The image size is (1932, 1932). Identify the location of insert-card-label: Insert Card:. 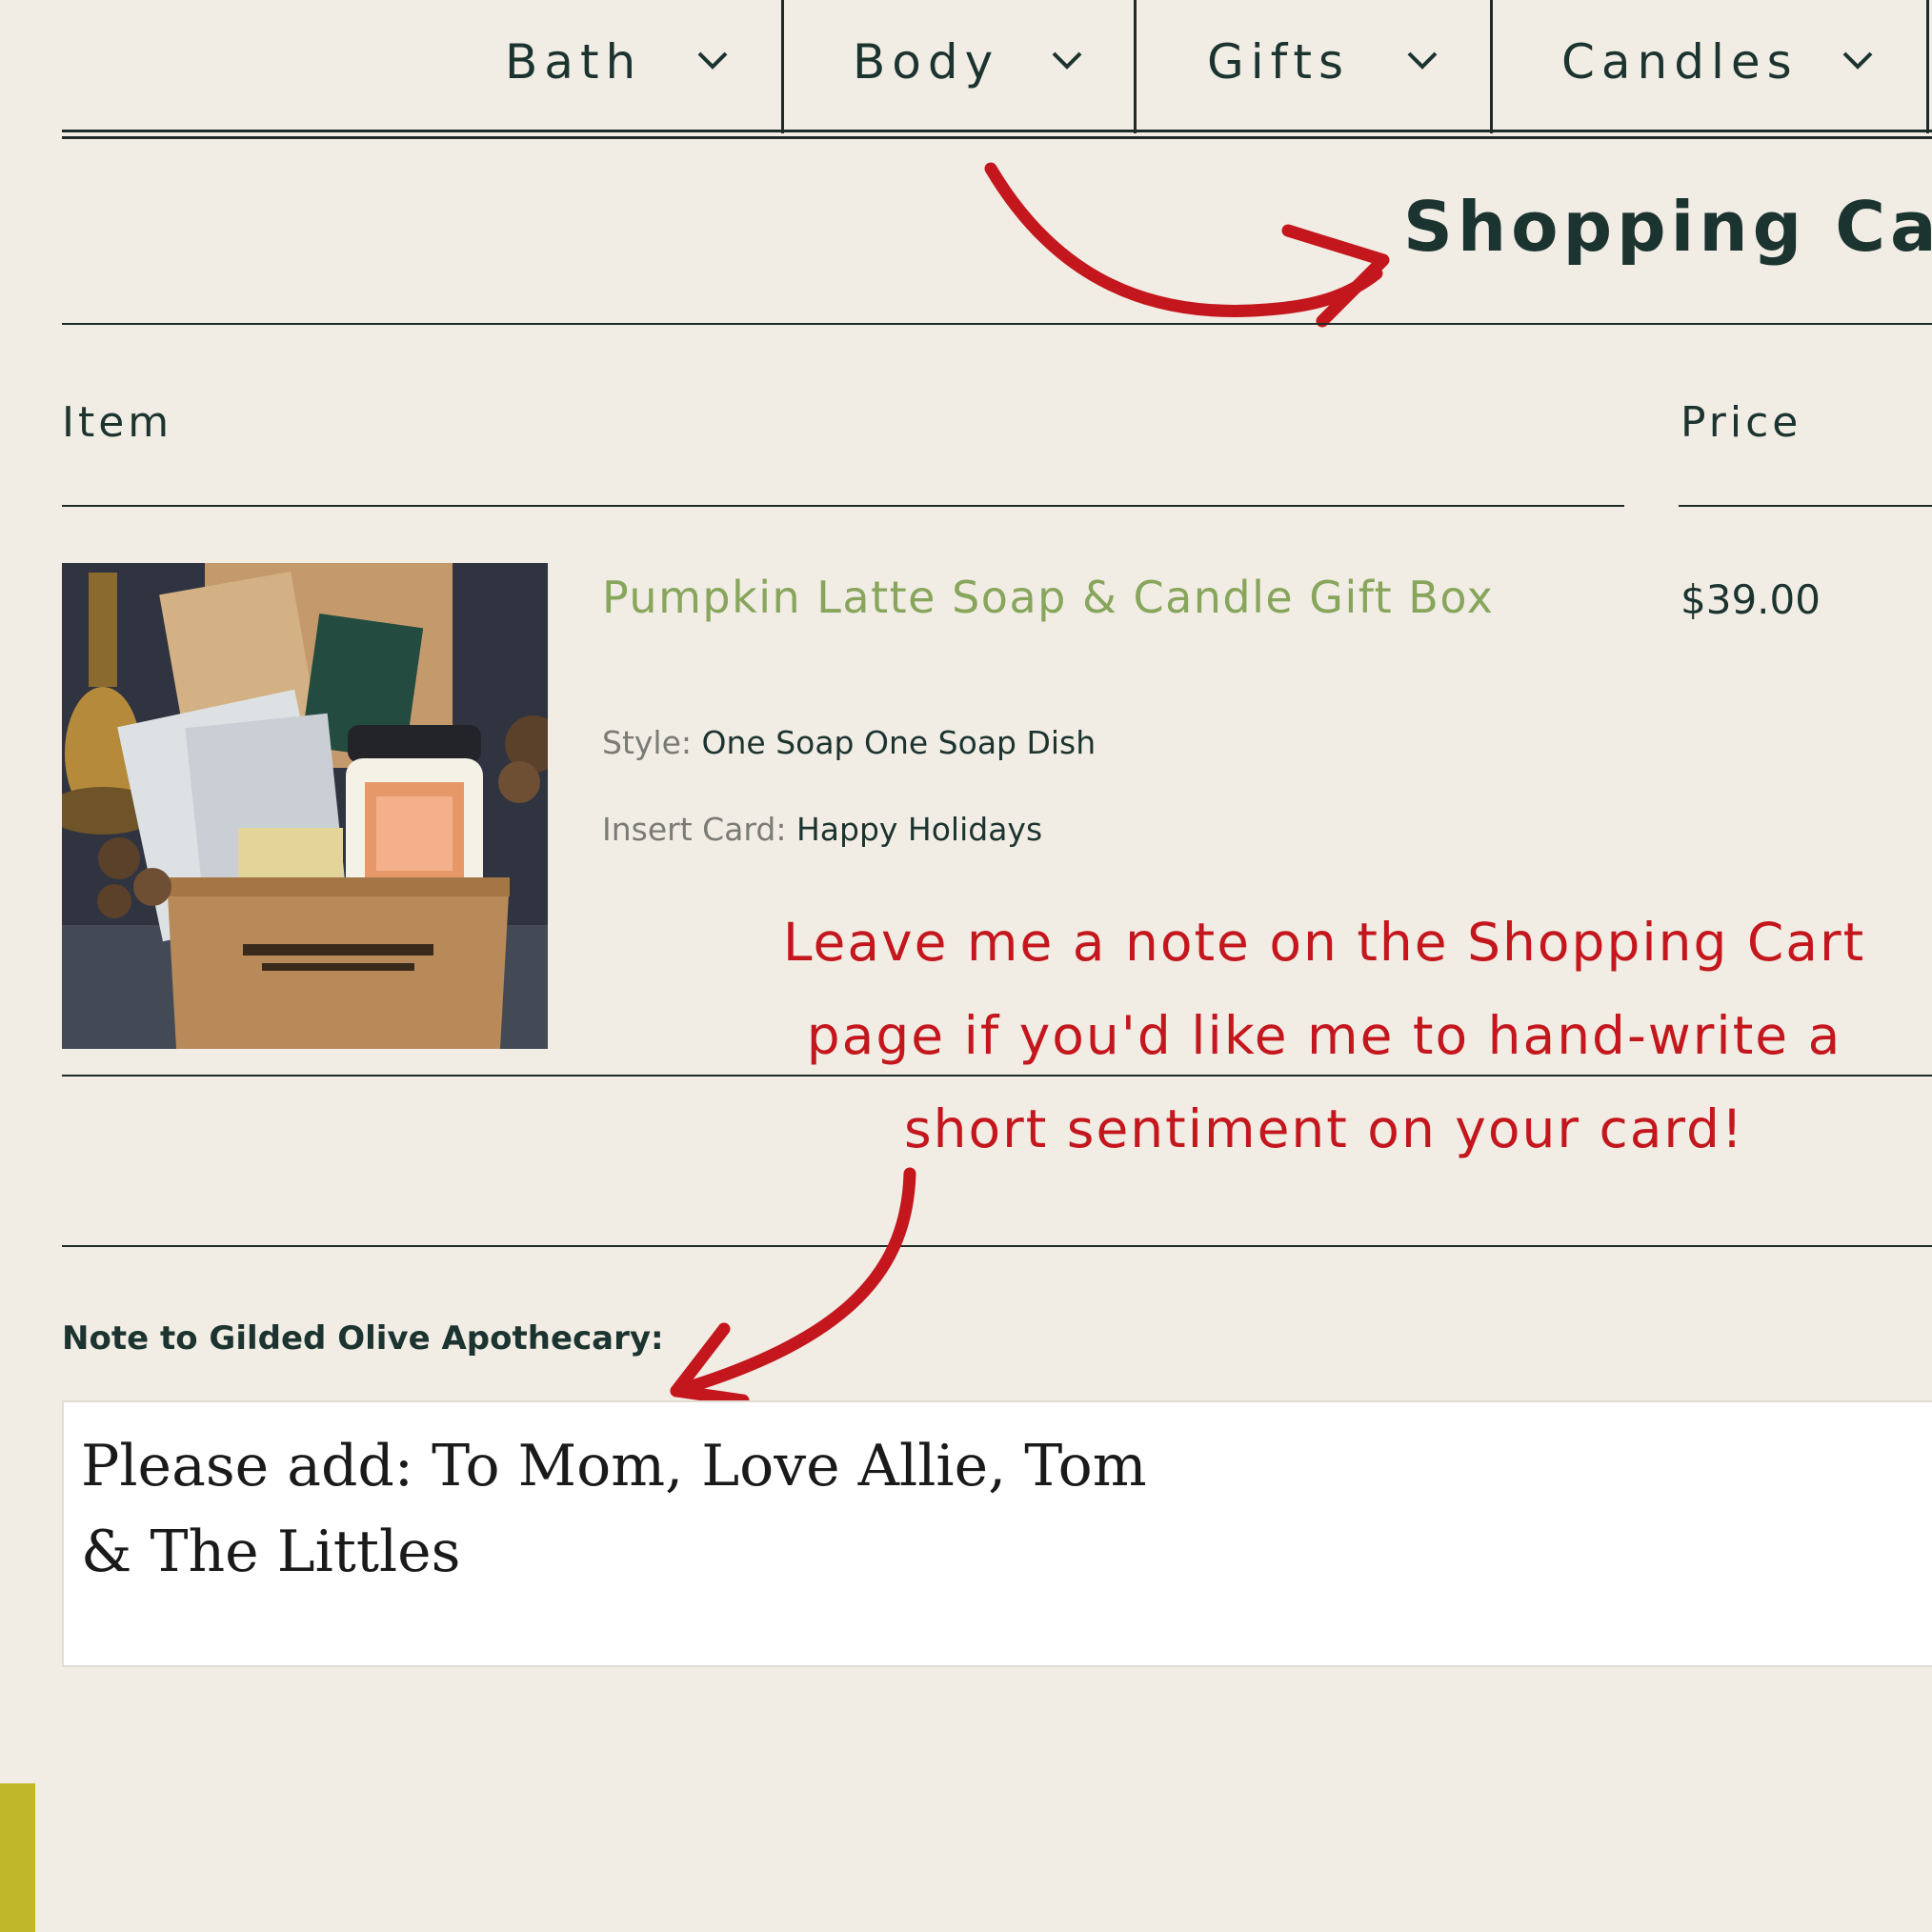
(694, 829).